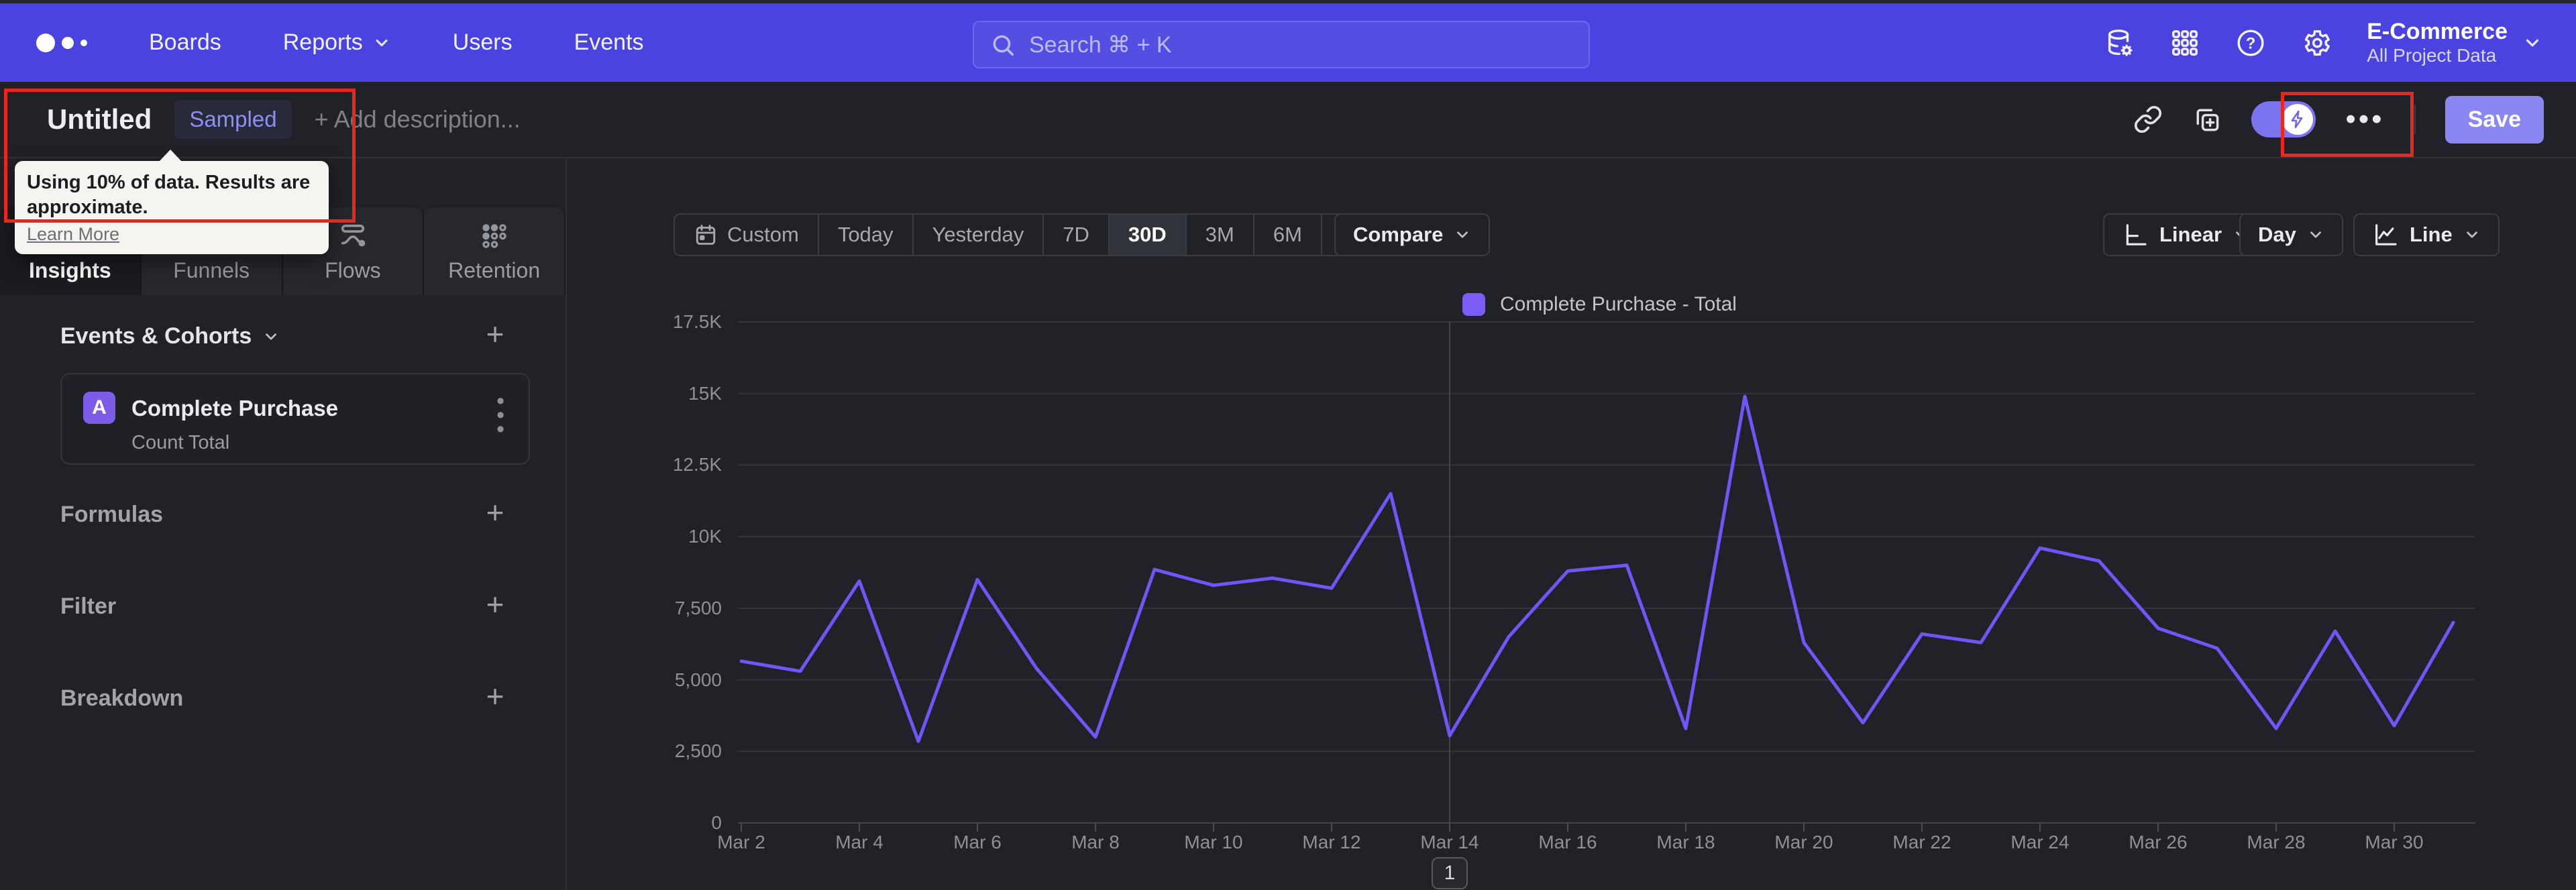 The height and width of the screenshot is (890, 2576). I want to click on interval-label: Day, so click(2277, 234).